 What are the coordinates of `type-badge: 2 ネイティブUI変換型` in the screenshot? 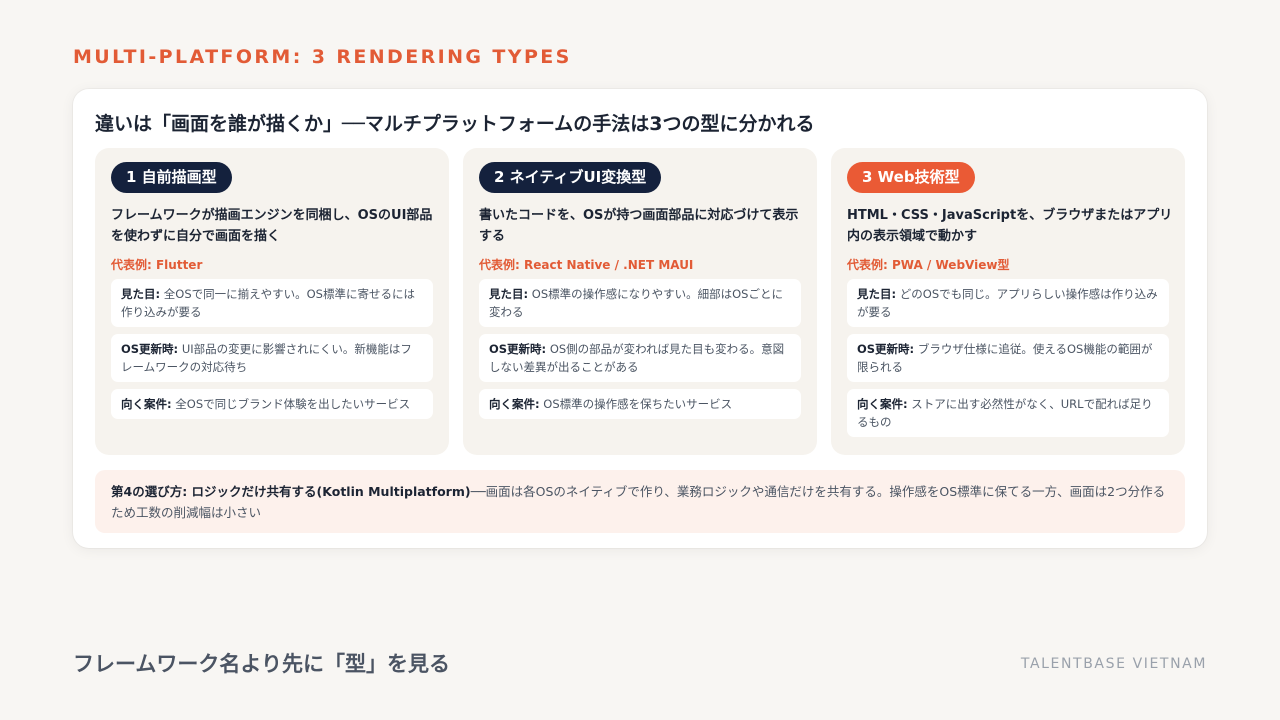 It's located at (570, 177).